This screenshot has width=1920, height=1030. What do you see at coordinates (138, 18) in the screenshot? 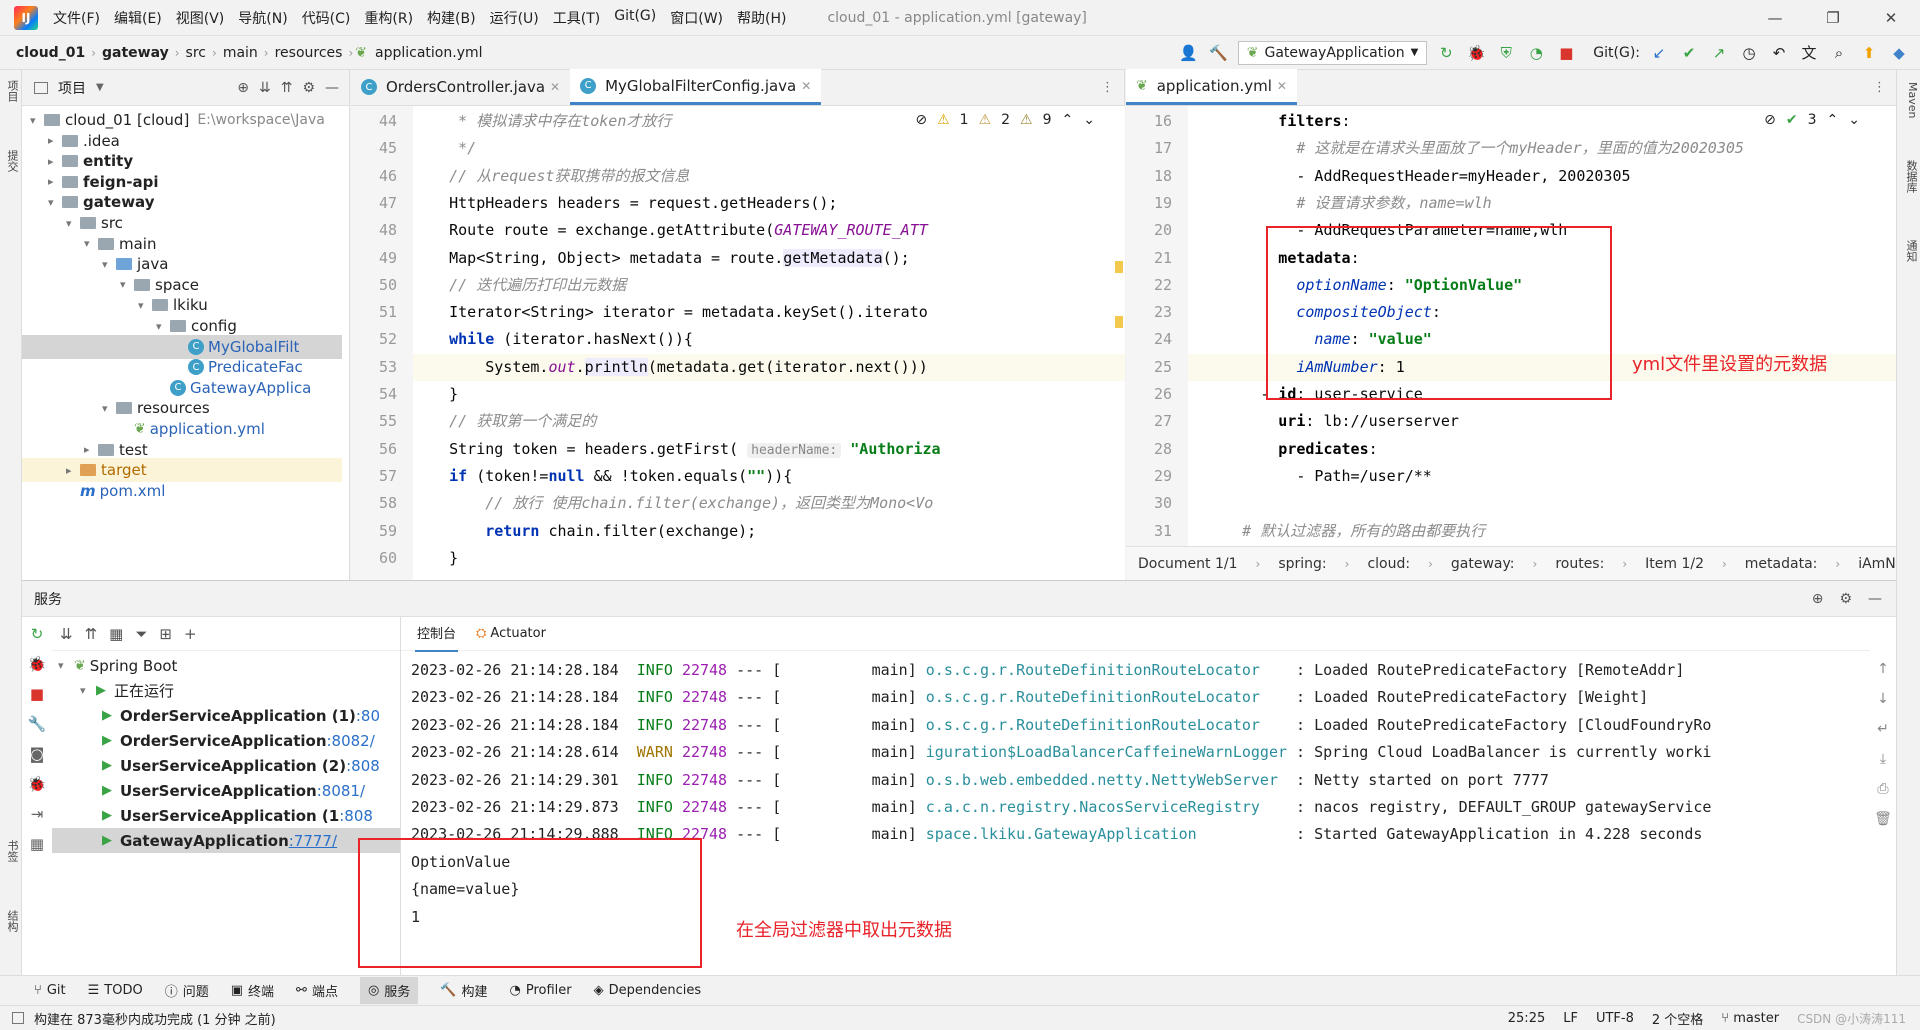
I see `menu-item: 编辑(E)` at bounding box center [138, 18].